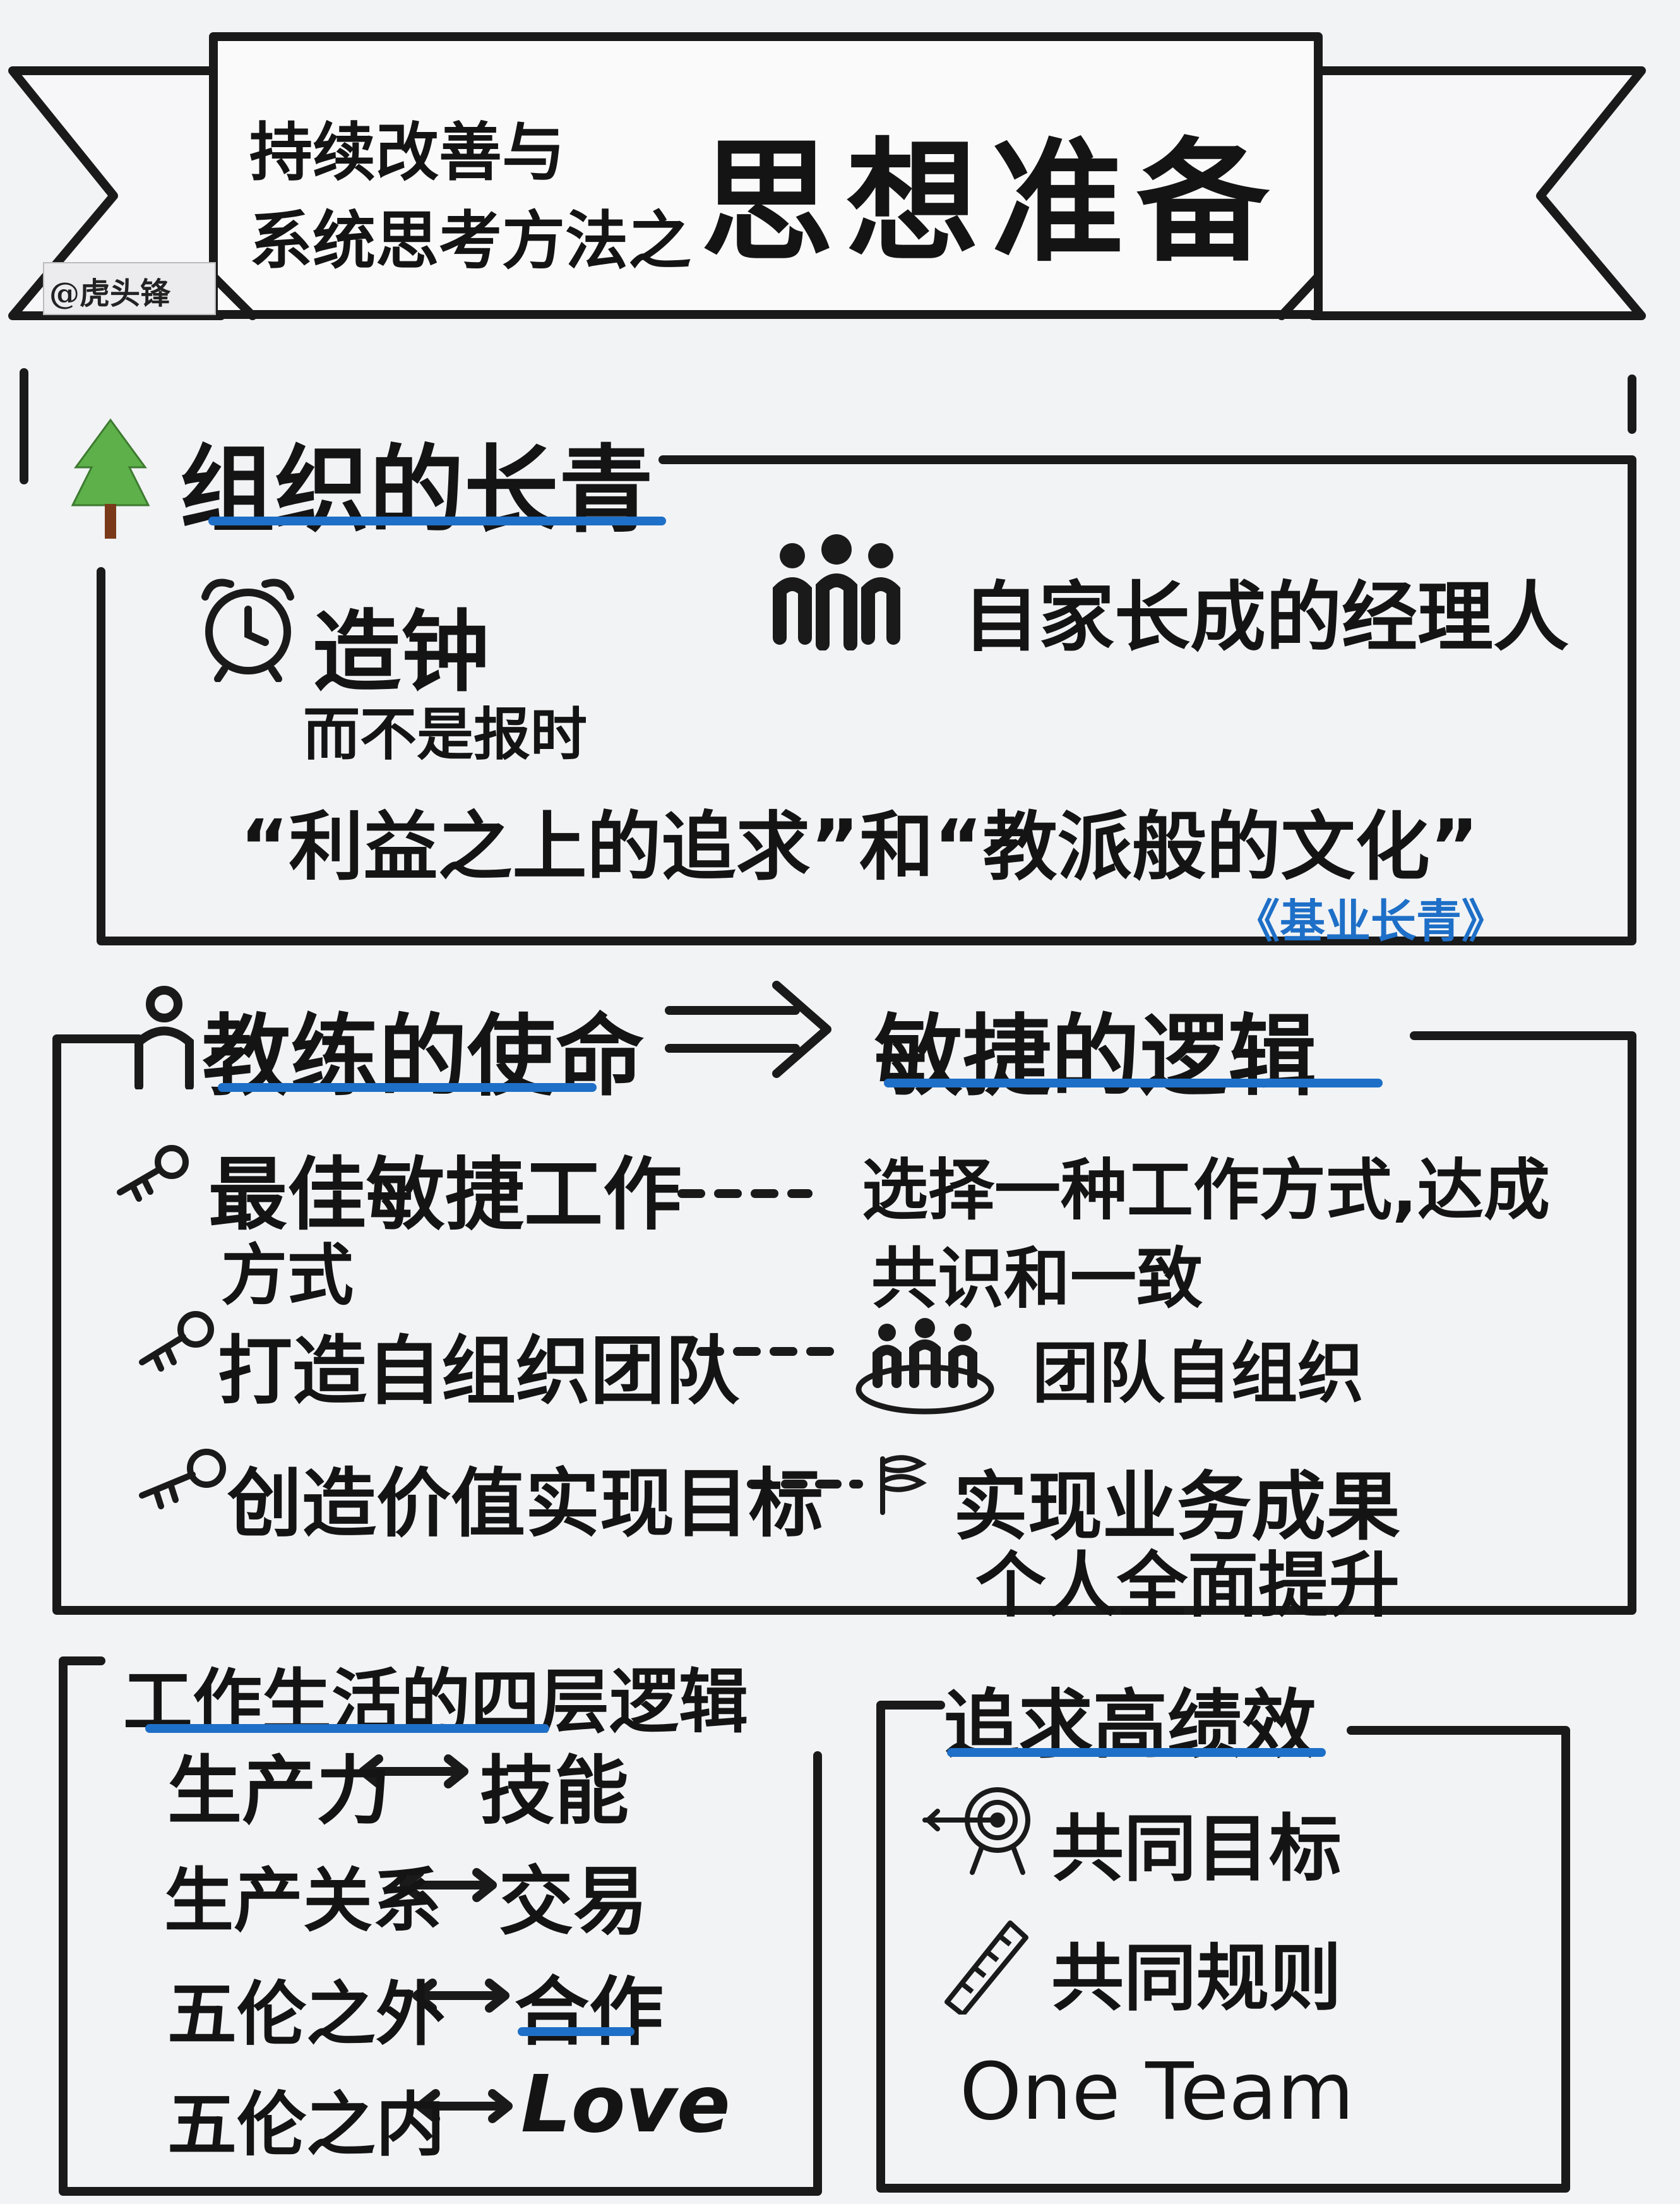 This screenshot has height=2204, width=1680. What do you see at coordinates (1133, 1083) in the screenshot?
I see `section2-heading-right-underline` at bounding box center [1133, 1083].